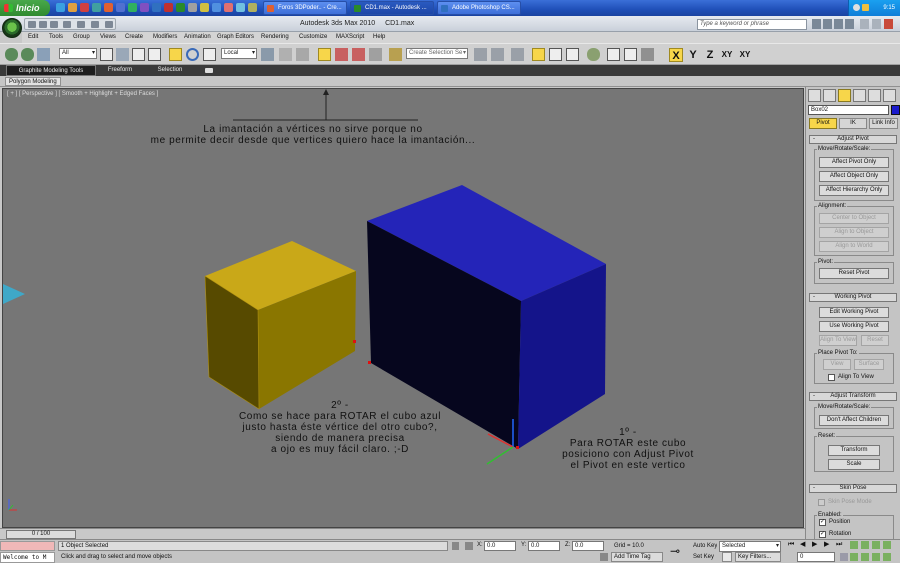  What do you see at coordinates (876, 24) in the screenshot?
I see `maximize-icon` at bounding box center [876, 24].